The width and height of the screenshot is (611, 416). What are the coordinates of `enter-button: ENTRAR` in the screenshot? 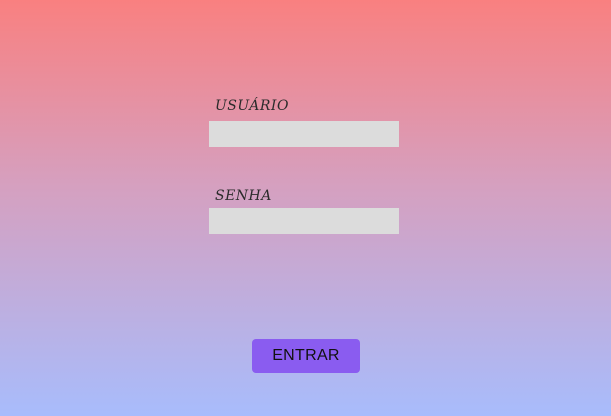 It's located at (306, 356).